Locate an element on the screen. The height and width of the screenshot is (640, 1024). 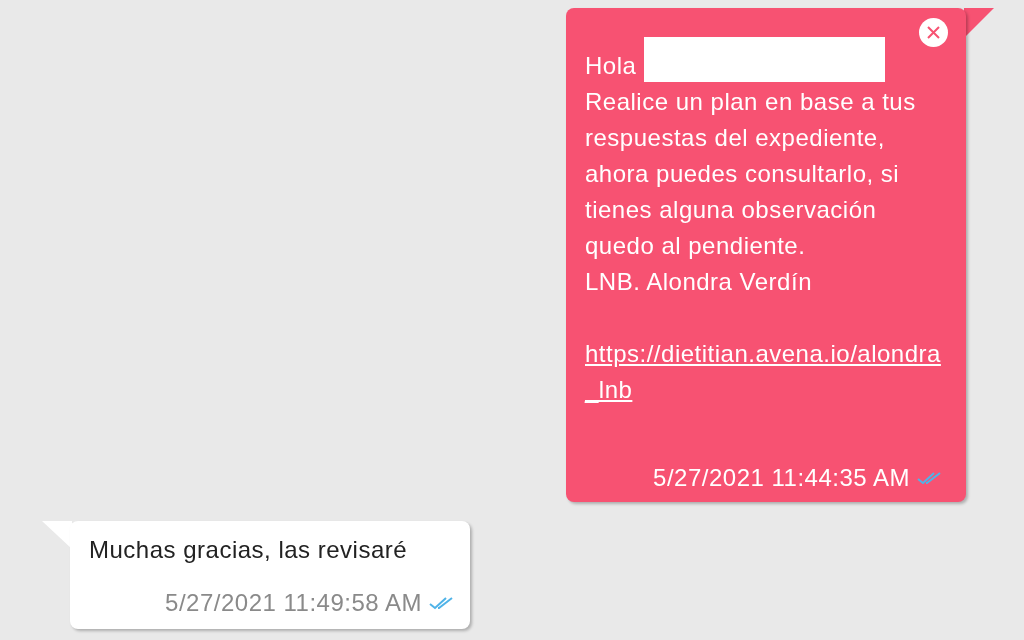
greeting-text: Hola is located at coordinates (611, 66).